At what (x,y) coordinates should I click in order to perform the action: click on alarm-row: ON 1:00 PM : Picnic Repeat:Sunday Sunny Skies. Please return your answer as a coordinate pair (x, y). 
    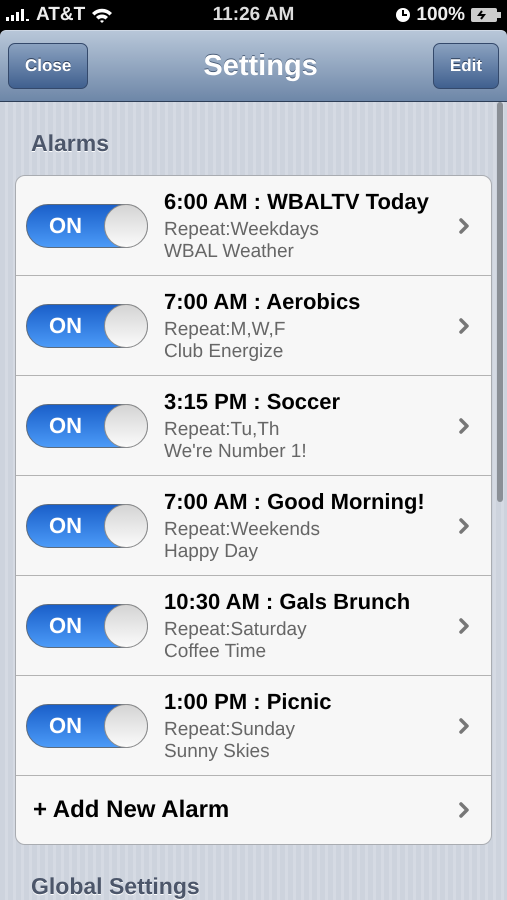
    Looking at the image, I should click on (253, 726).